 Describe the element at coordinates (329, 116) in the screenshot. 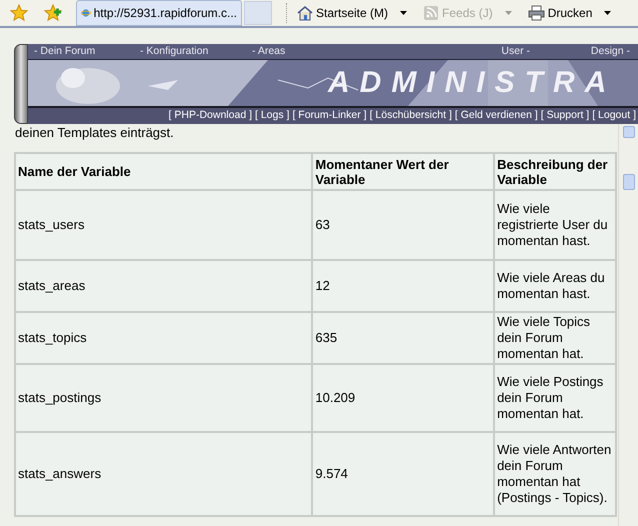

I see `header-link: [ Forum-Linker ]` at that location.